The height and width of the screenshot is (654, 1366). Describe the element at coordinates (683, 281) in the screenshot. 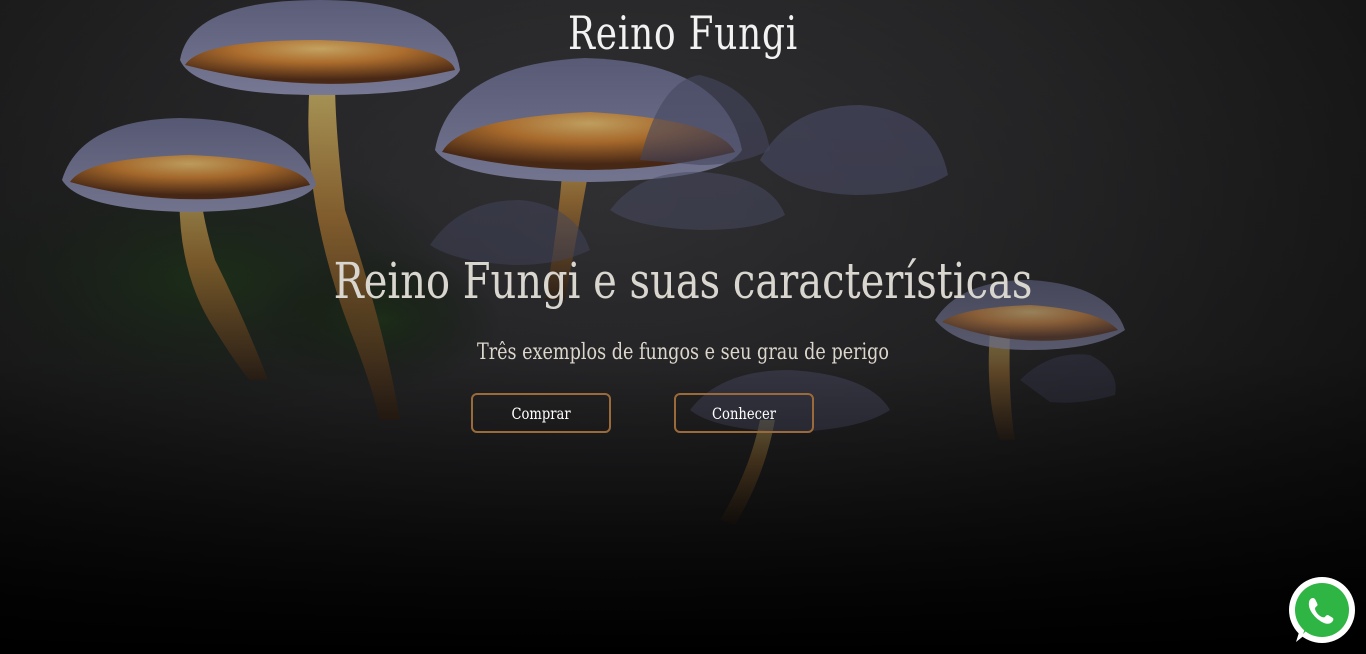

I see `hero-headline: Reino Fungi e suas características` at that location.